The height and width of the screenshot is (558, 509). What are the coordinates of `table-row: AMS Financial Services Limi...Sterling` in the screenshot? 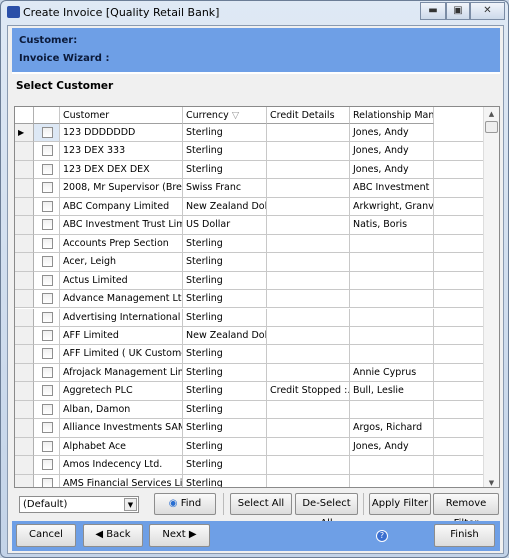 It's located at (250, 480).